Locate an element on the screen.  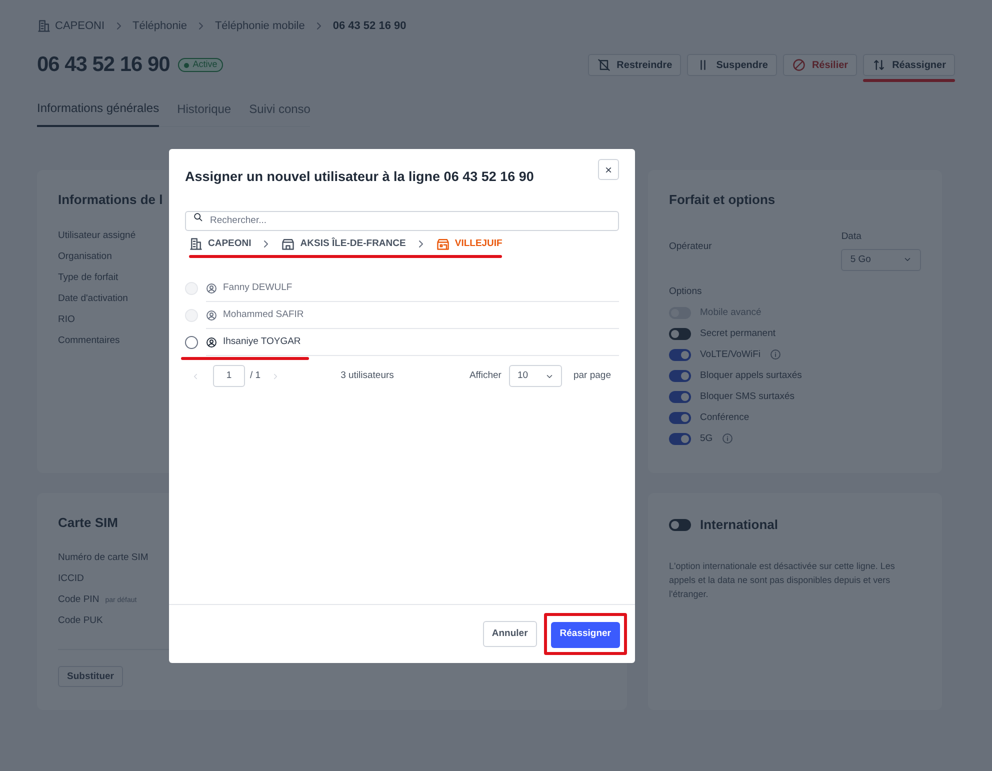
breadcrumb-link: CAPEONI is located at coordinates (71, 26).